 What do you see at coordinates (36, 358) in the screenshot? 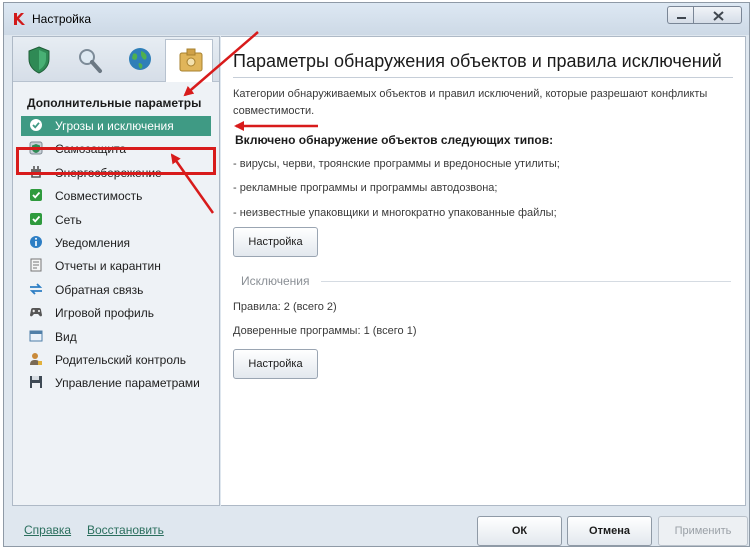
I see `parental-control-icon` at bounding box center [36, 358].